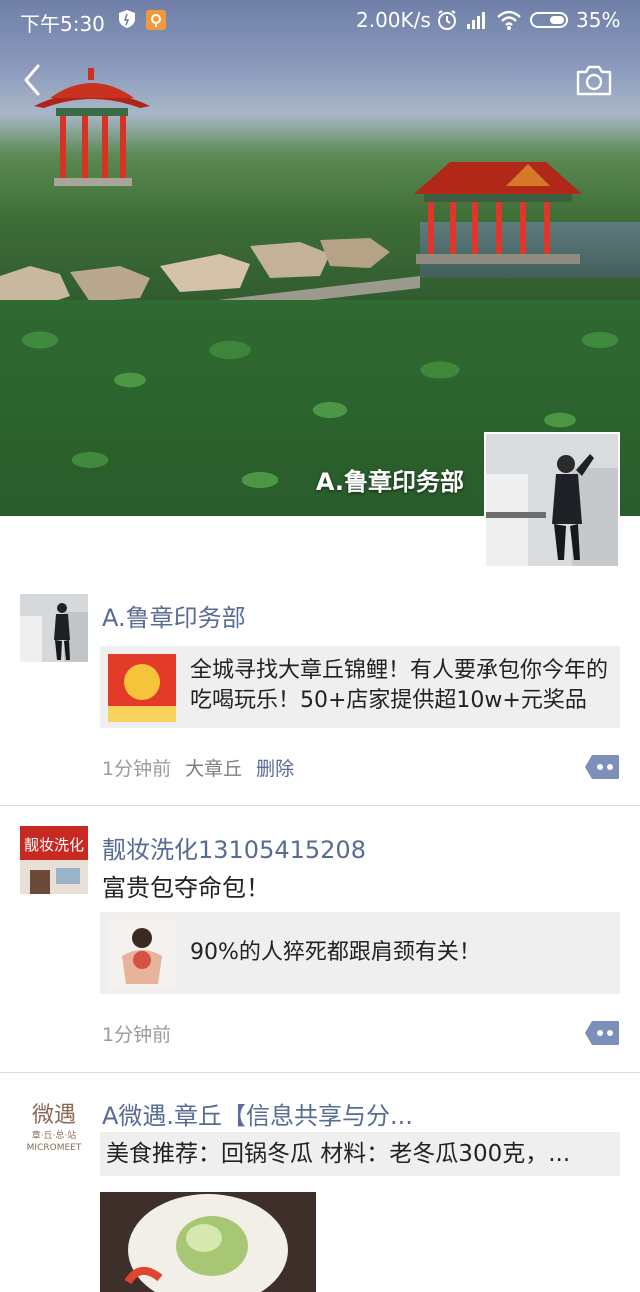 This screenshot has height=1292, width=640. I want to click on shared-link-card: 90%的人猝死都跟肩颈有关！, so click(360, 953).